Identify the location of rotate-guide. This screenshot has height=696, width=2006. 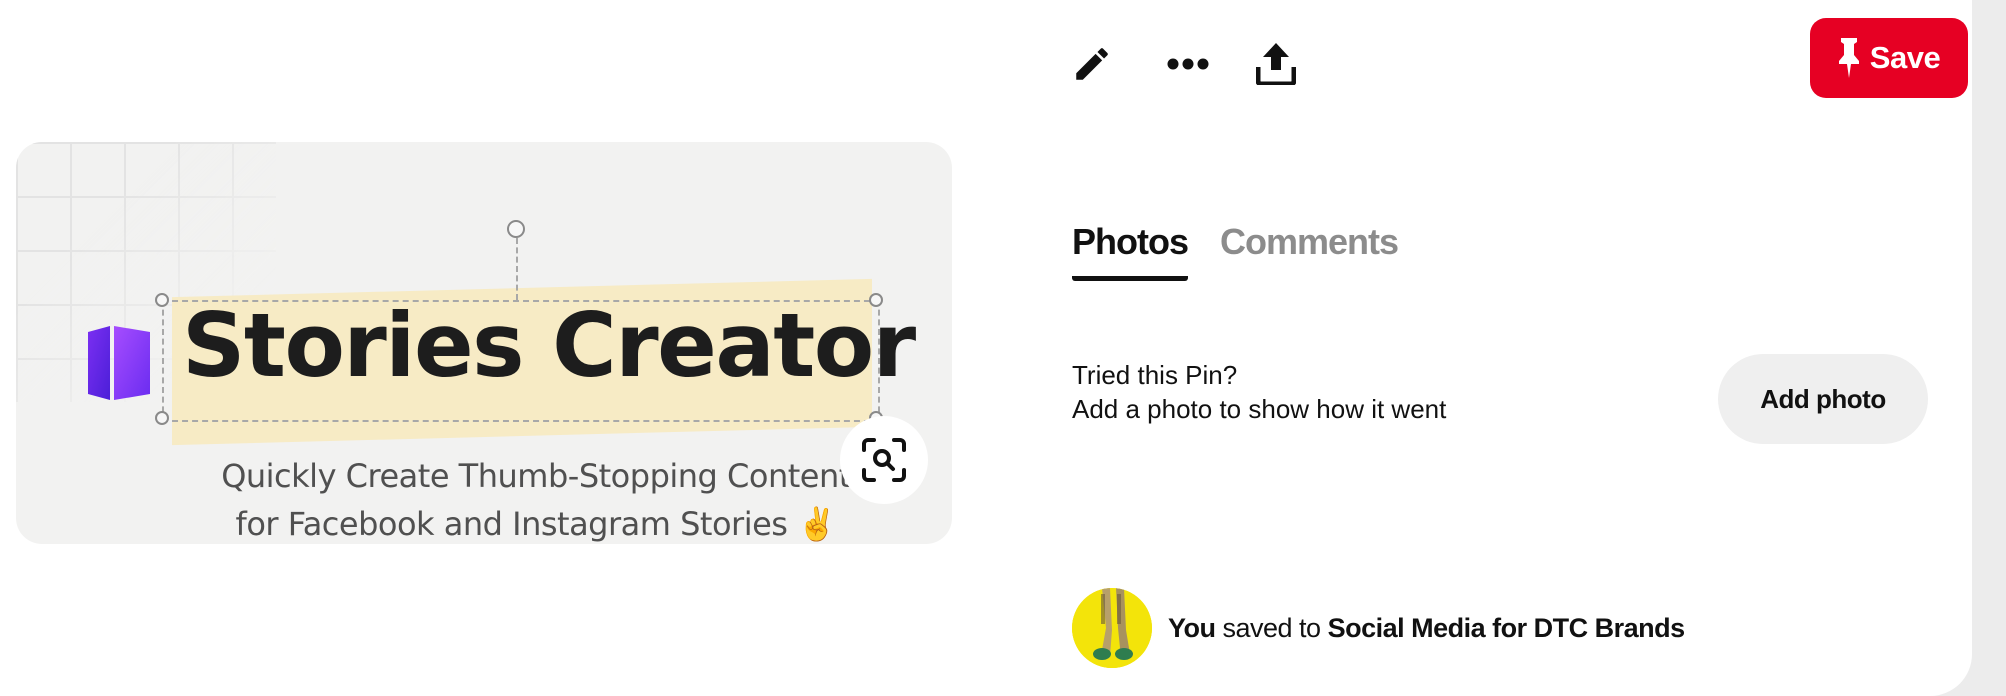
(517, 269).